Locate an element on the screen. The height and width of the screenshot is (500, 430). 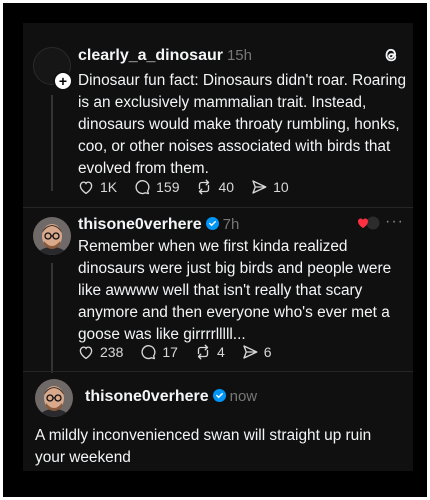
repost-button: 4 is located at coordinates (209, 352).